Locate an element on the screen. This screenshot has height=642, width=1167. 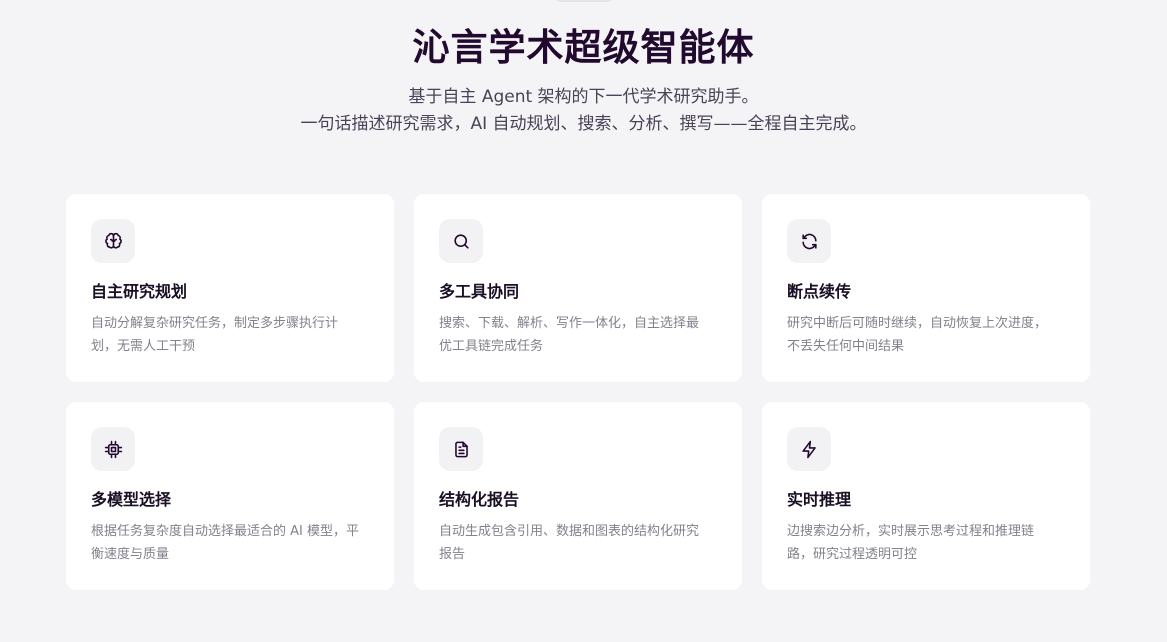
feature-title: 多工具协同 is located at coordinates (479, 291).